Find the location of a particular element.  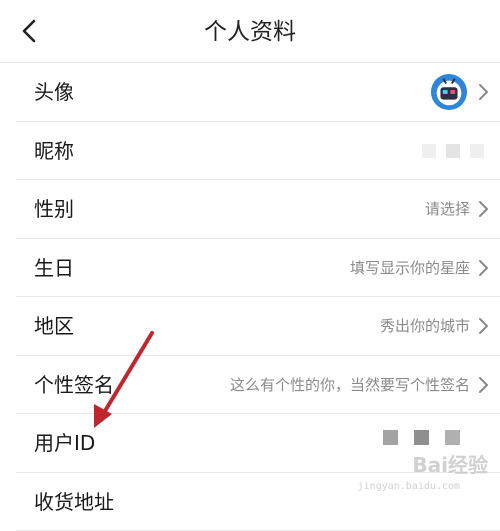

row-label: 用户ID is located at coordinates (64, 443).